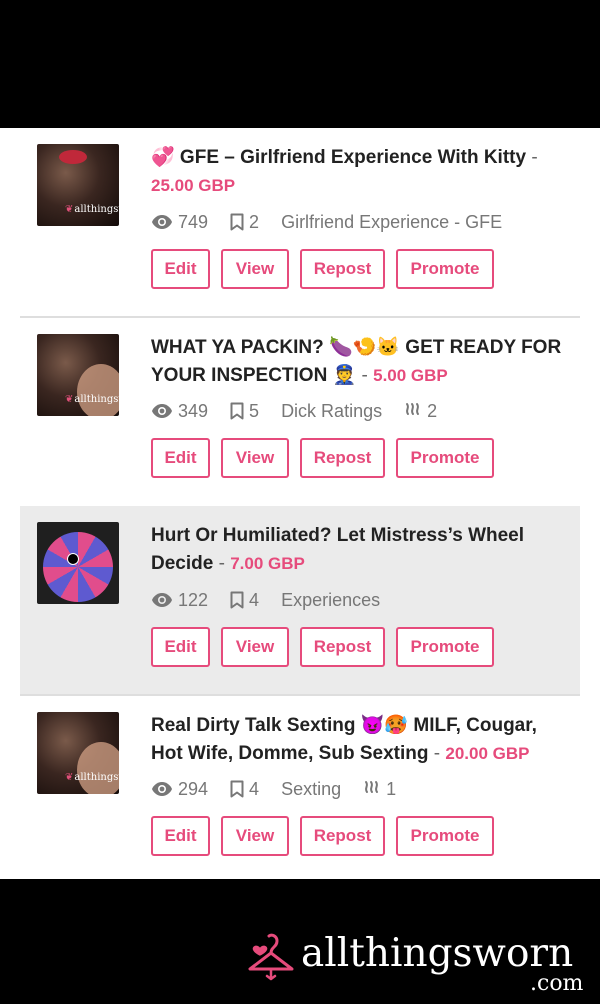 This screenshot has height=1004, width=600. Describe the element at coordinates (300, 64) in the screenshot. I see `top-black-bar` at that location.